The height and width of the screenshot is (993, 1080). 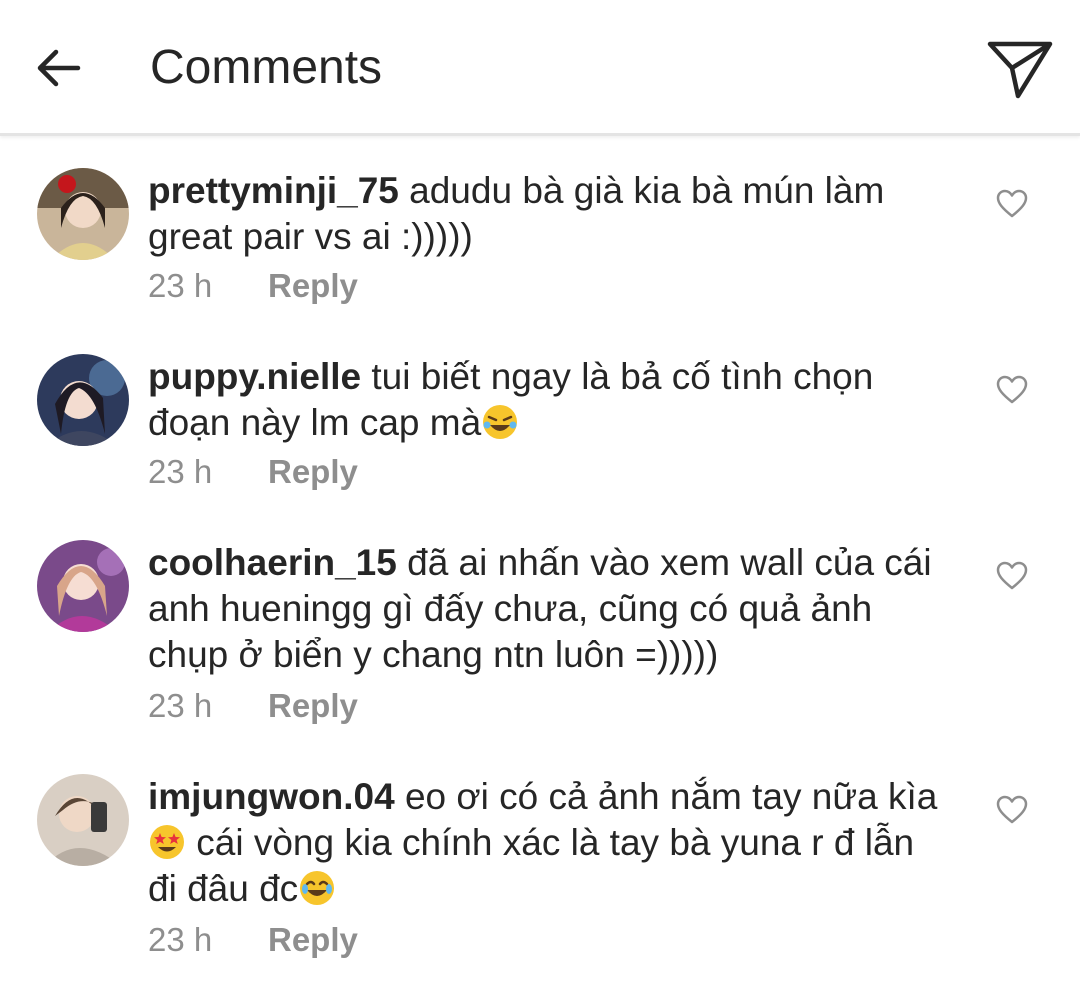 What do you see at coordinates (500, 422) in the screenshot?
I see `rolling-on-floor-laughing-emoji` at bounding box center [500, 422].